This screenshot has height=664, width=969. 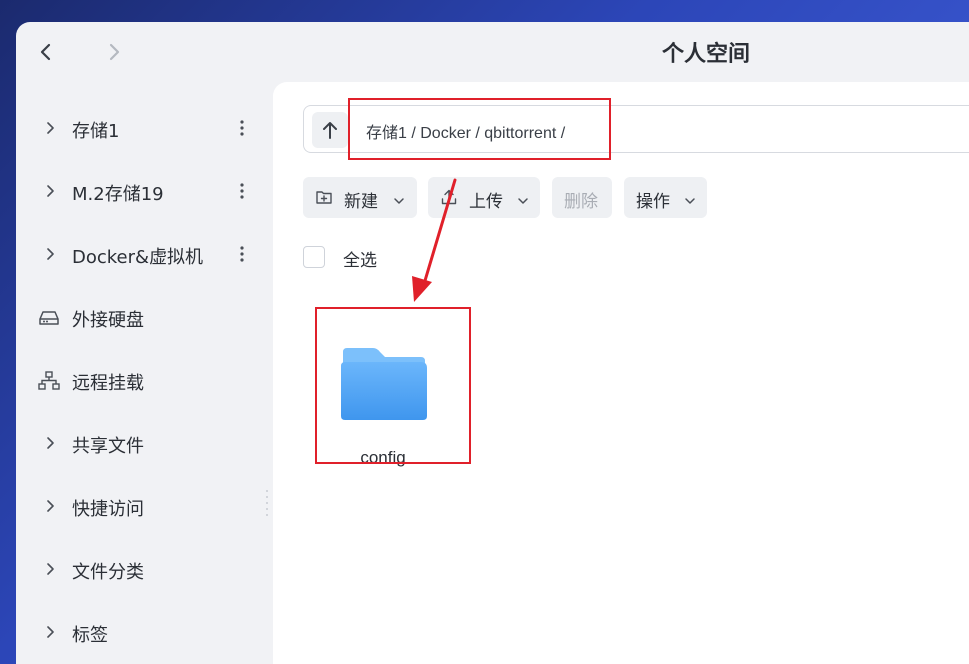 I want to click on sidebar-item-file-categories: 文件分类, so click(x=144, y=569).